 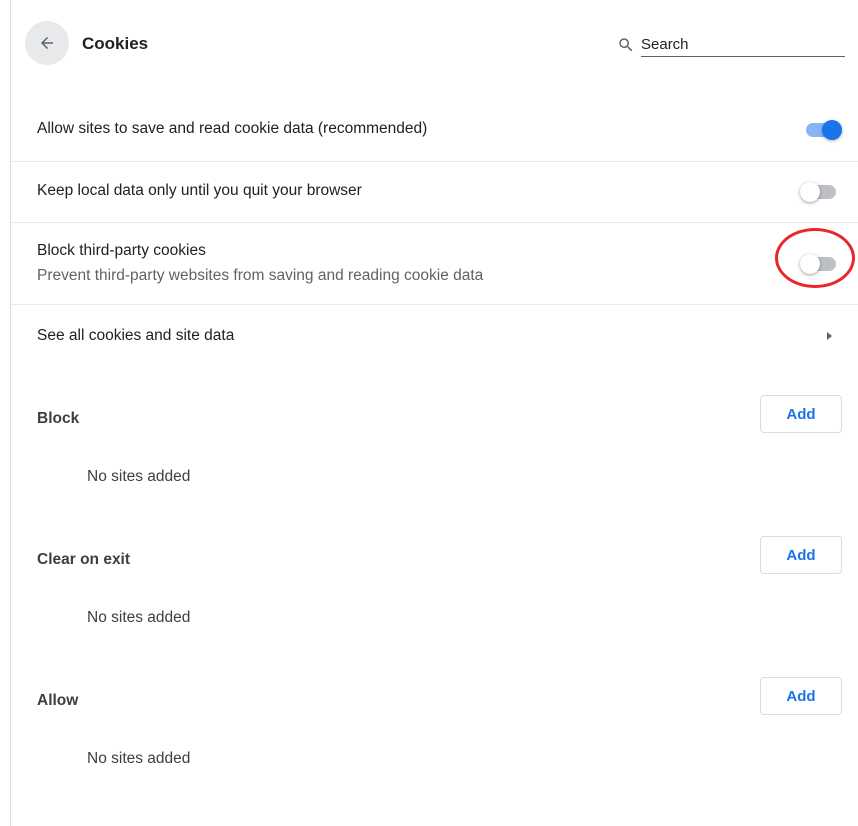 What do you see at coordinates (136, 335) in the screenshot?
I see `see-all-cookies-label: See all cookies and site data` at bounding box center [136, 335].